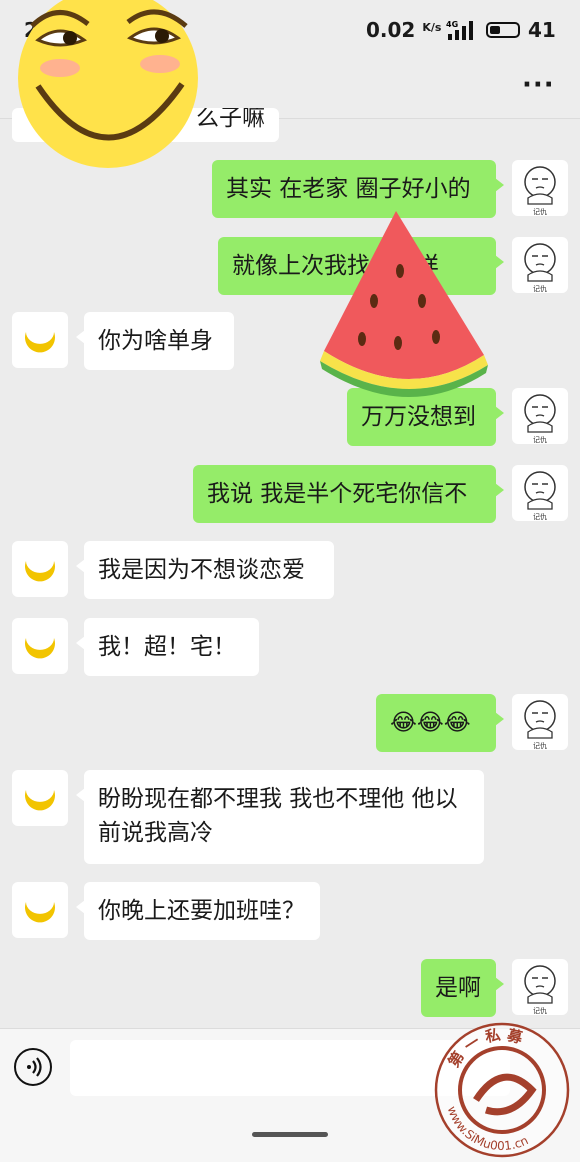  What do you see at coordinates (337, 494) in the screenshot?
I see `message-text: 我说 我是半个死宅你信不` at bounding box center [337, 494].